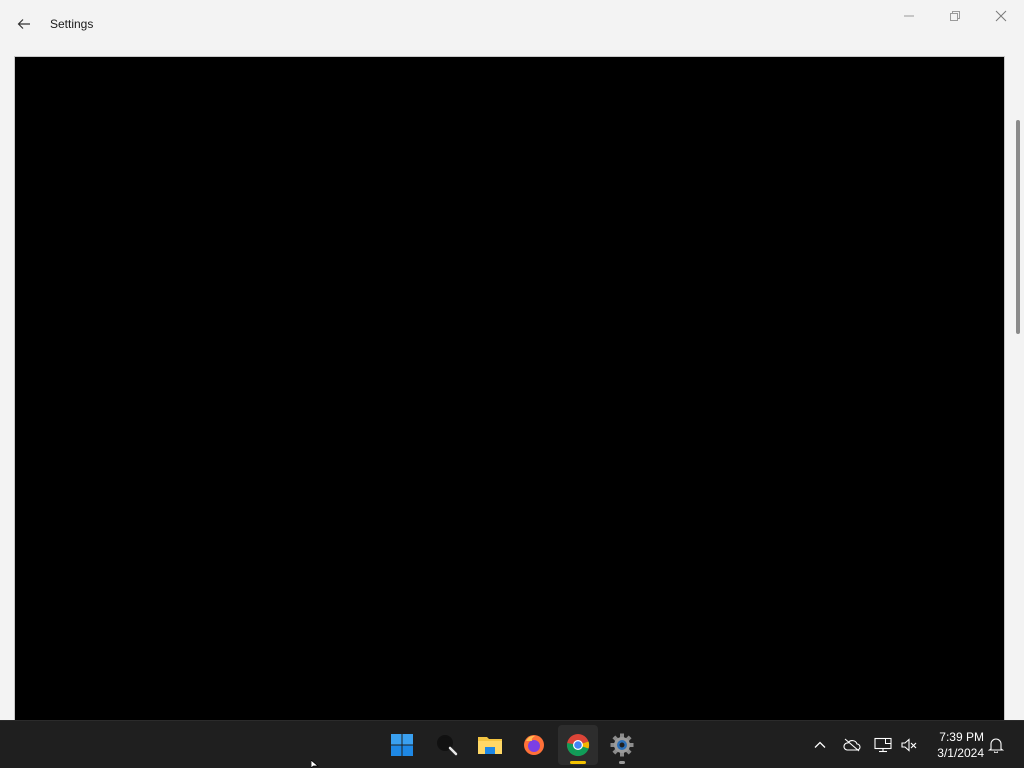 The width and height of the screenshot is (1024, 768). I want to click on network-tray-button, so click(883, 745).